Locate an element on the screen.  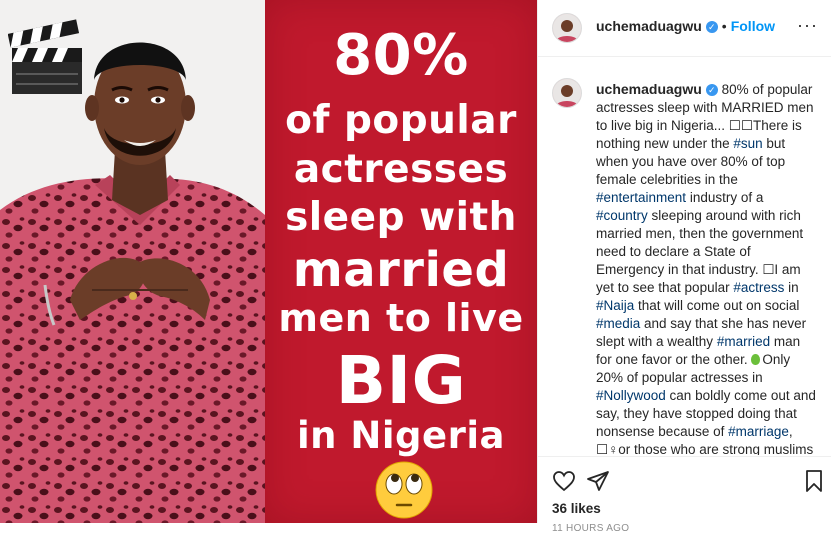
panel-line: of popular is located at coordinates (401, 120).